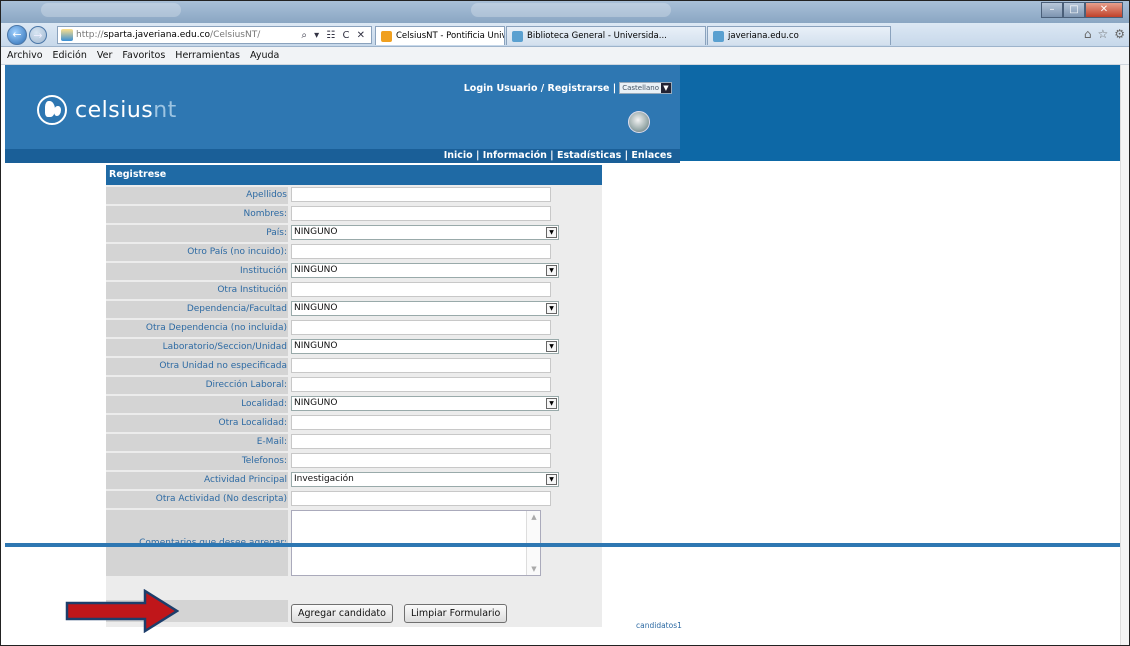 This screenshot has width=1130, height=646. What do you see at coordinates (659, 625) in the screenshot?
I see `page-id-label: candidatos1` at bounding box center [659, 625].